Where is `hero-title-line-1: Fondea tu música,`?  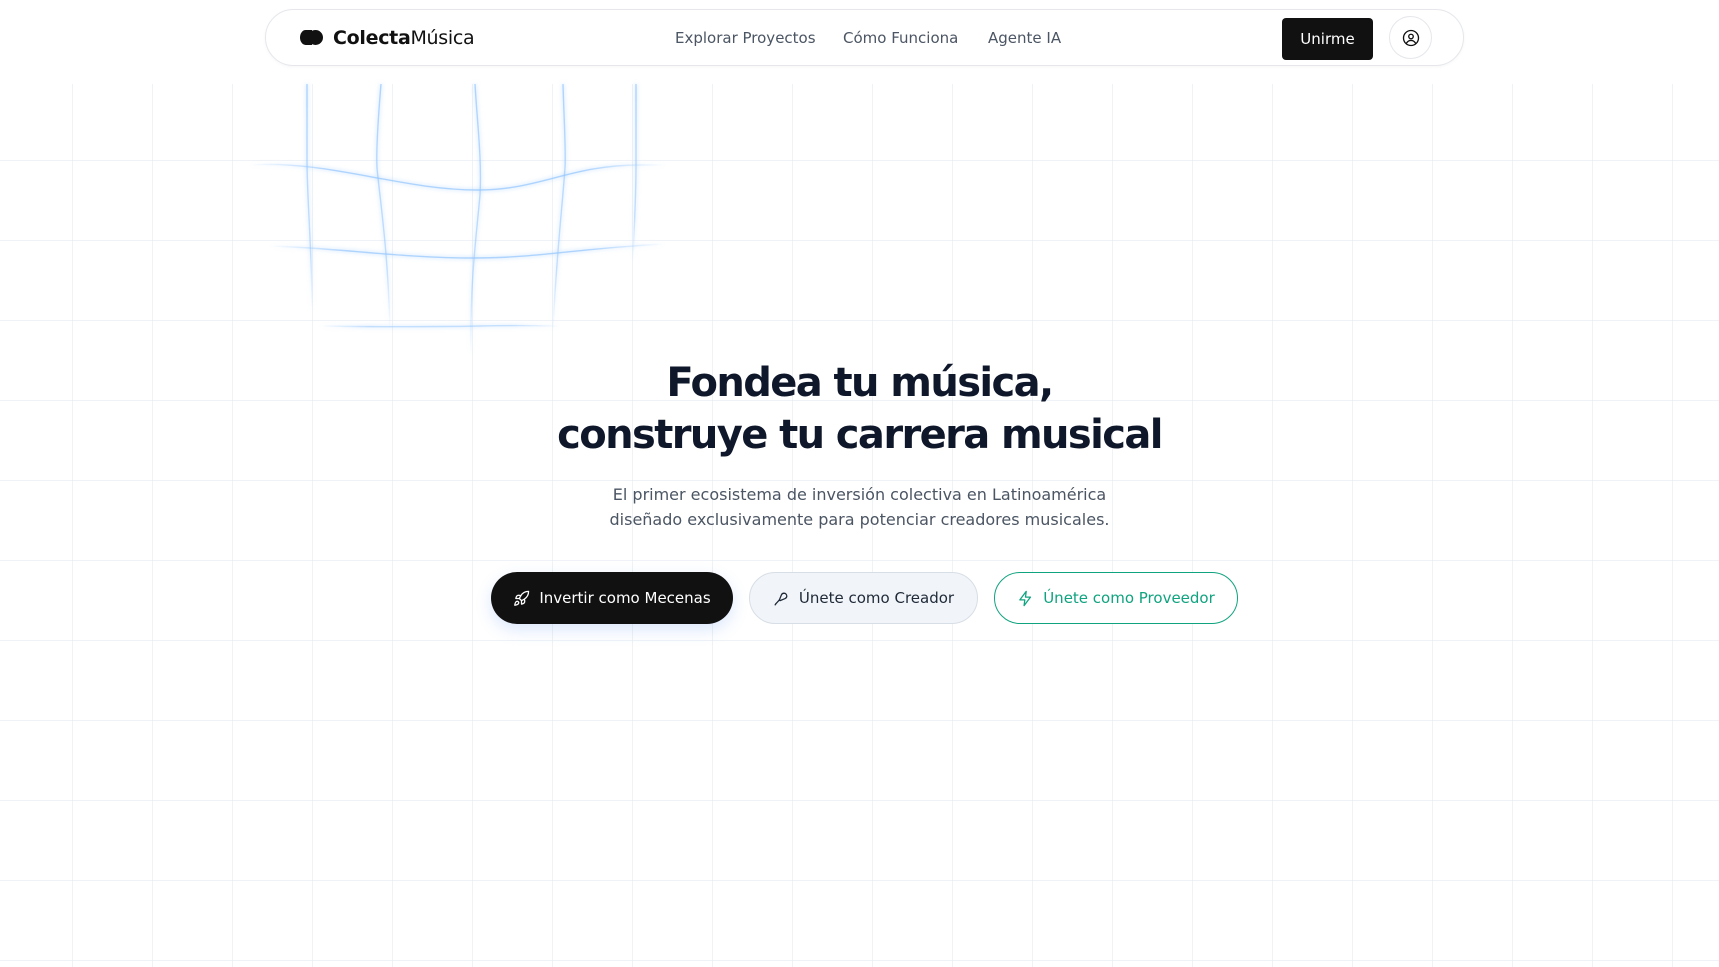 hero-title-line-1: Fondea tu música, is located at coordinates (860, 383).